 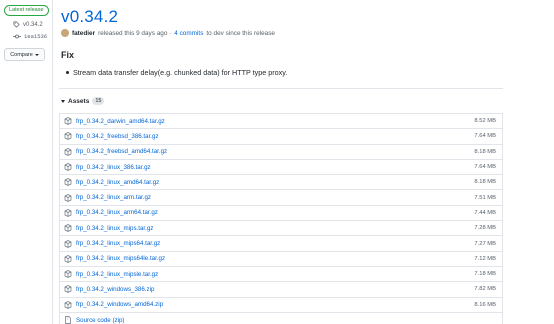 I want to click on asset-link: frp_0.34.2_freebsd_386.tar.gz, so click(x=275, y=136).